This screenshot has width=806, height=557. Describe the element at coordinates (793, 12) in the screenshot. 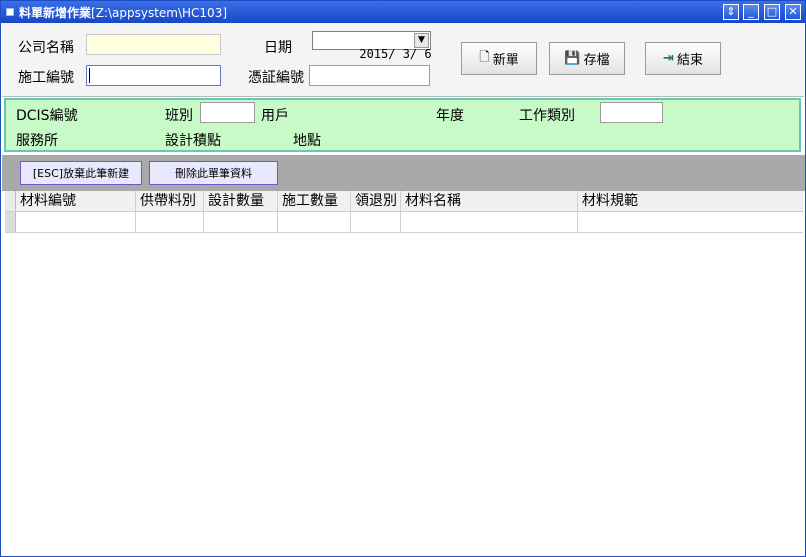

I see `close-button: ✕` at that location.